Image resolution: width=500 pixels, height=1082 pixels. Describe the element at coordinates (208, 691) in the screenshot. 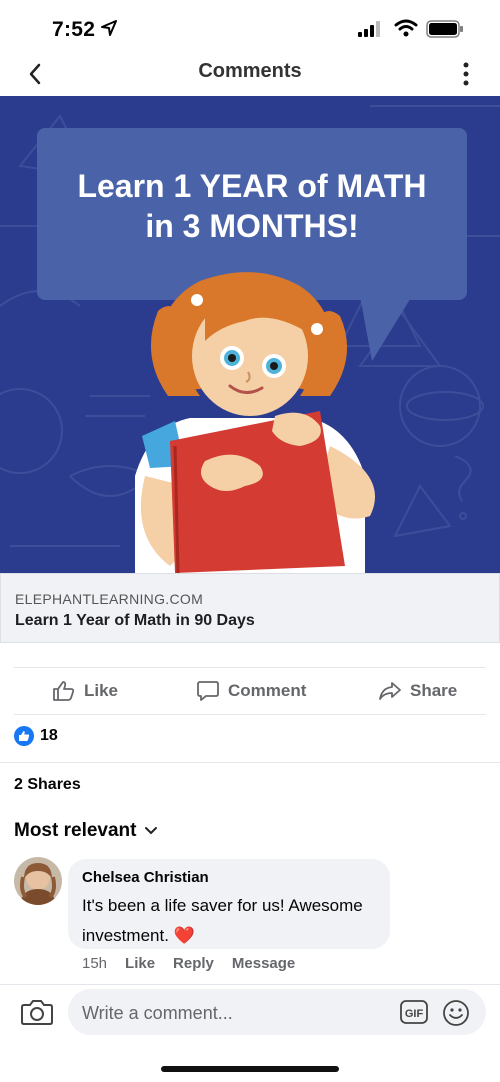

I see `comment-icon` at that location.